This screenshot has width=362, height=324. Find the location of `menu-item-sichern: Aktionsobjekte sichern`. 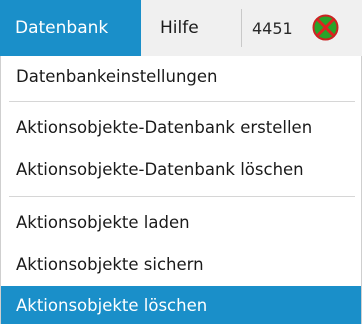

menu-item-sichern: Aktionsobjekte sichern is located at coordinates (181, 264).